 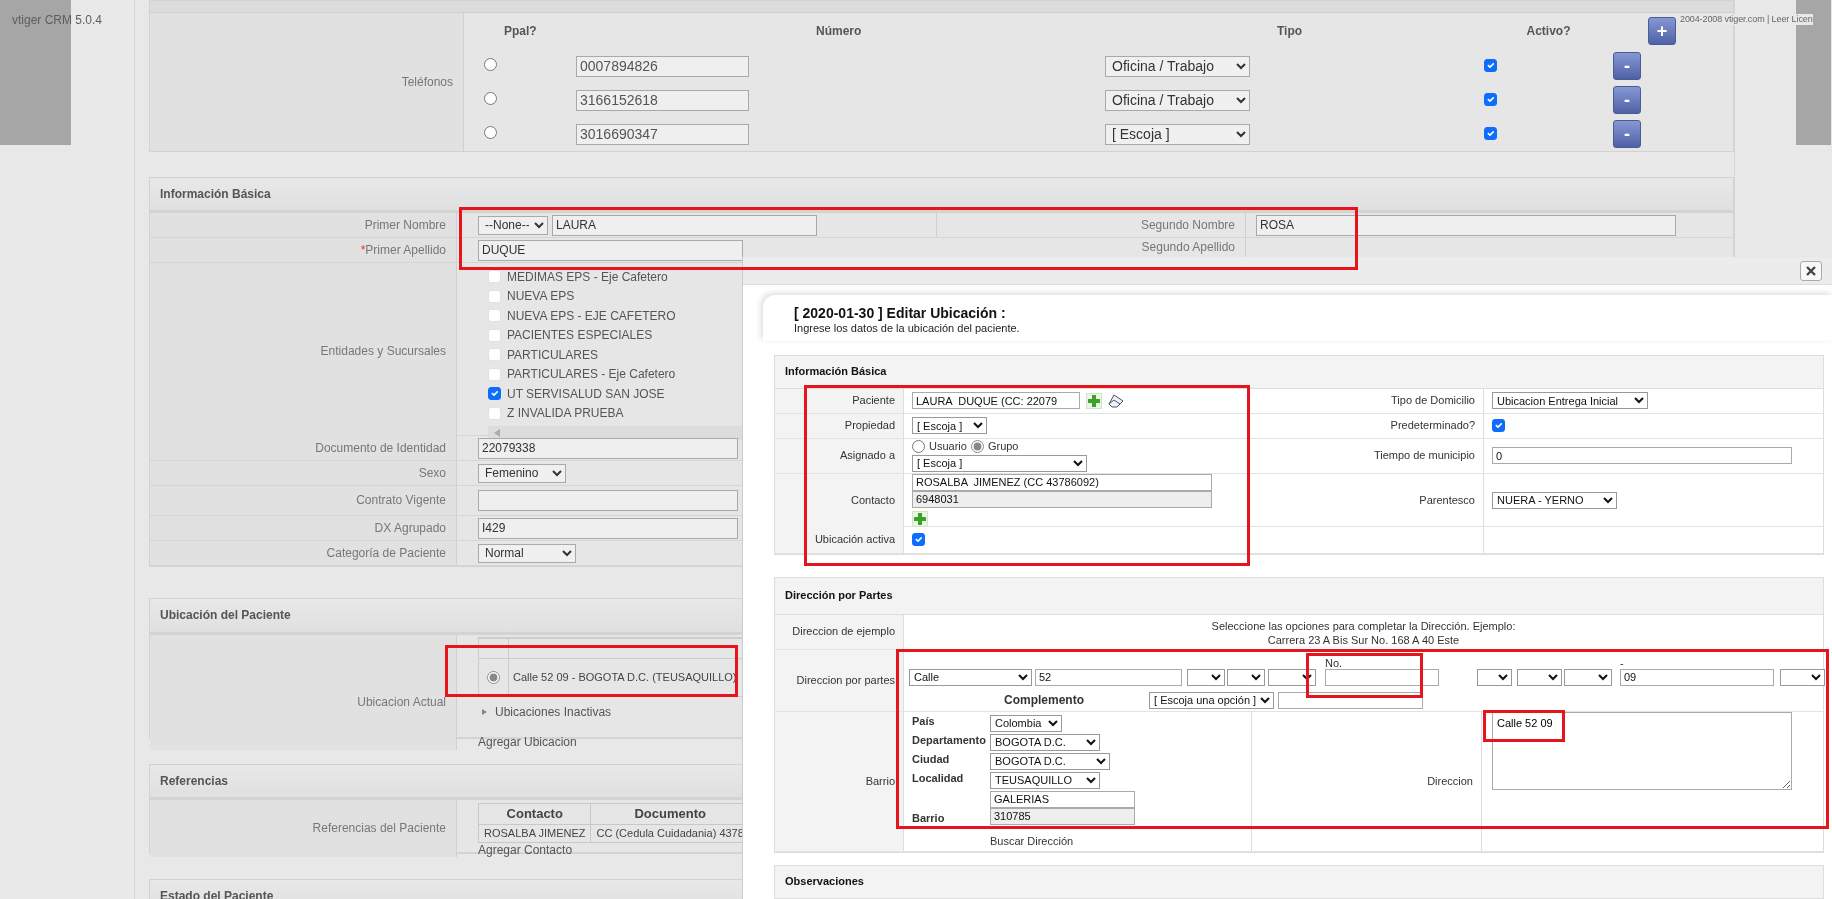 What do you see at coordinates (1032, 842) in the screenshot?
I see `search-address-link: Buscar Dirección` at bounding box center [1032, 842].